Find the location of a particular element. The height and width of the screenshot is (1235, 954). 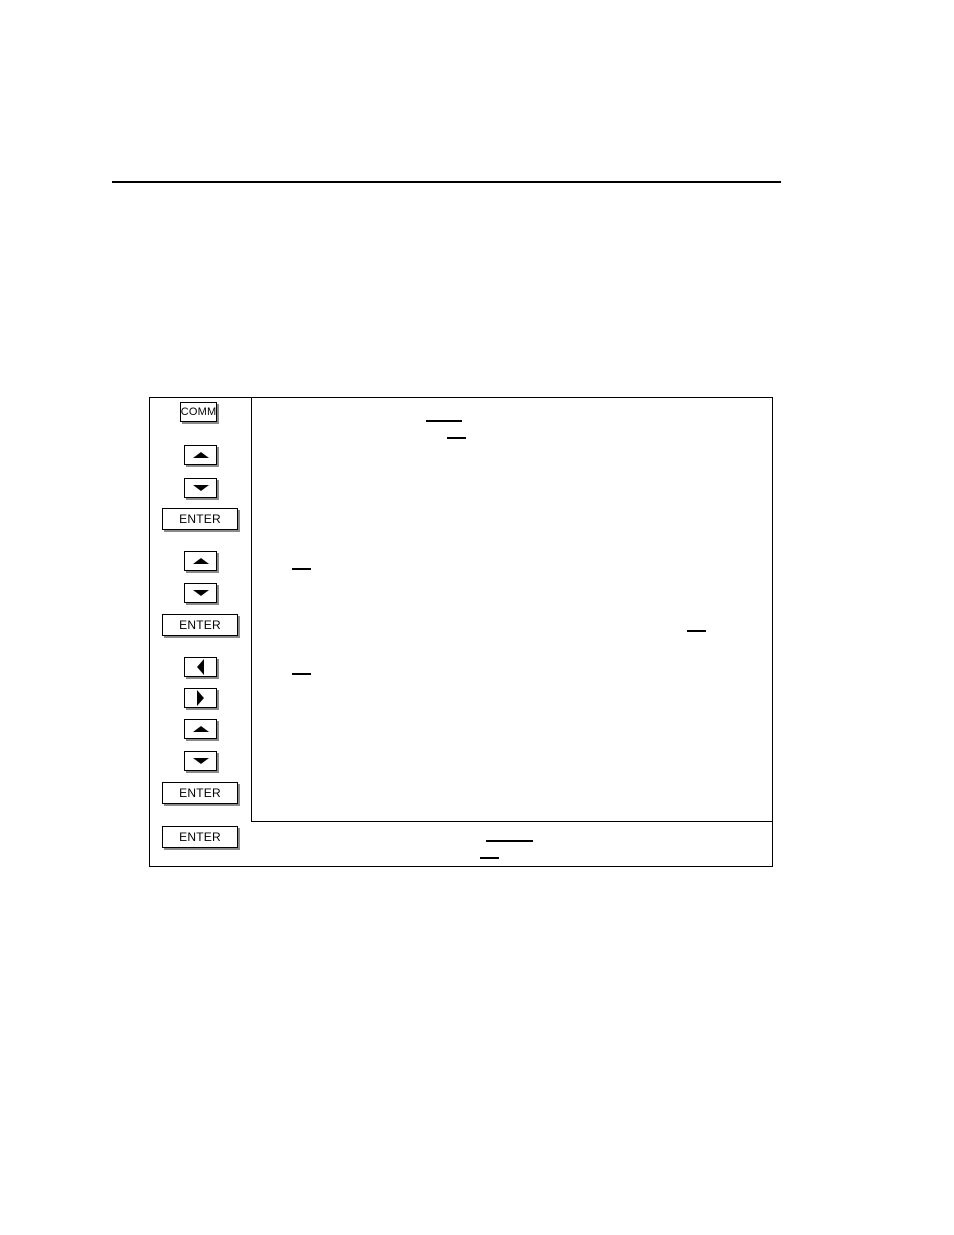

arrow-right-icon-glyph is located at coordinates (200, 698).